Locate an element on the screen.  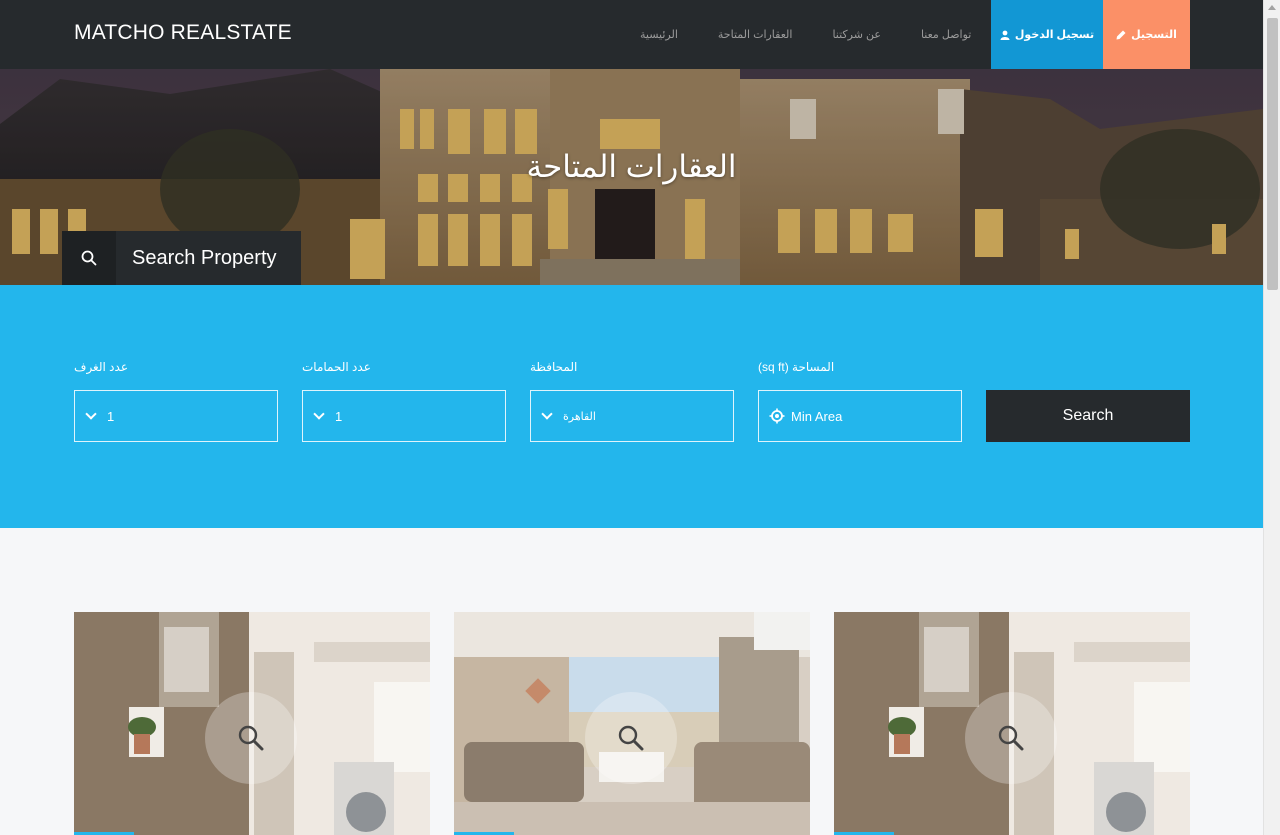
governorate-select: القاهرة is located at coordinates (632, 416).